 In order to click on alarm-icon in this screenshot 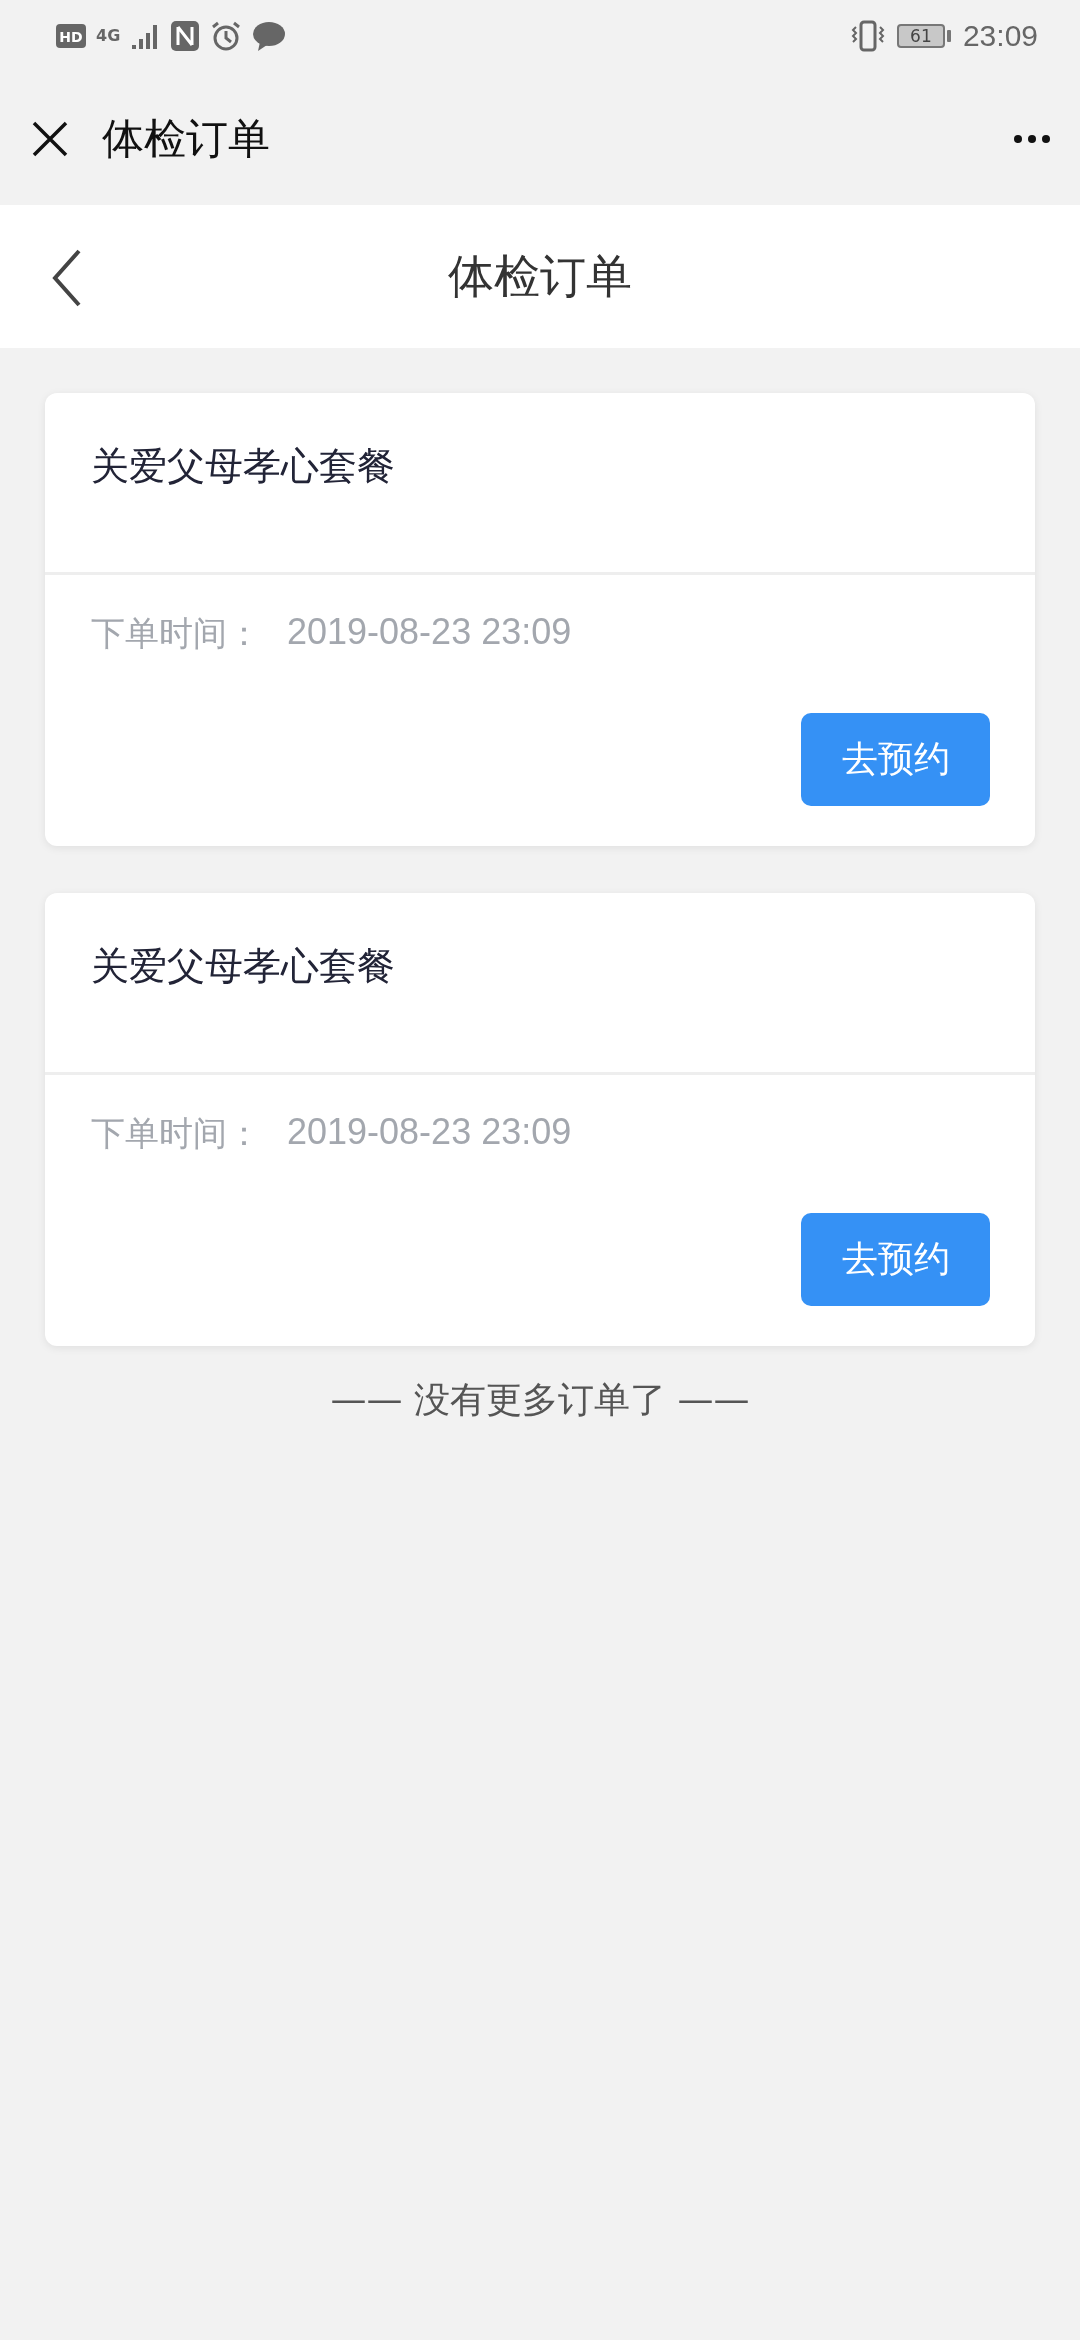, I will do `click(226, 36)`.